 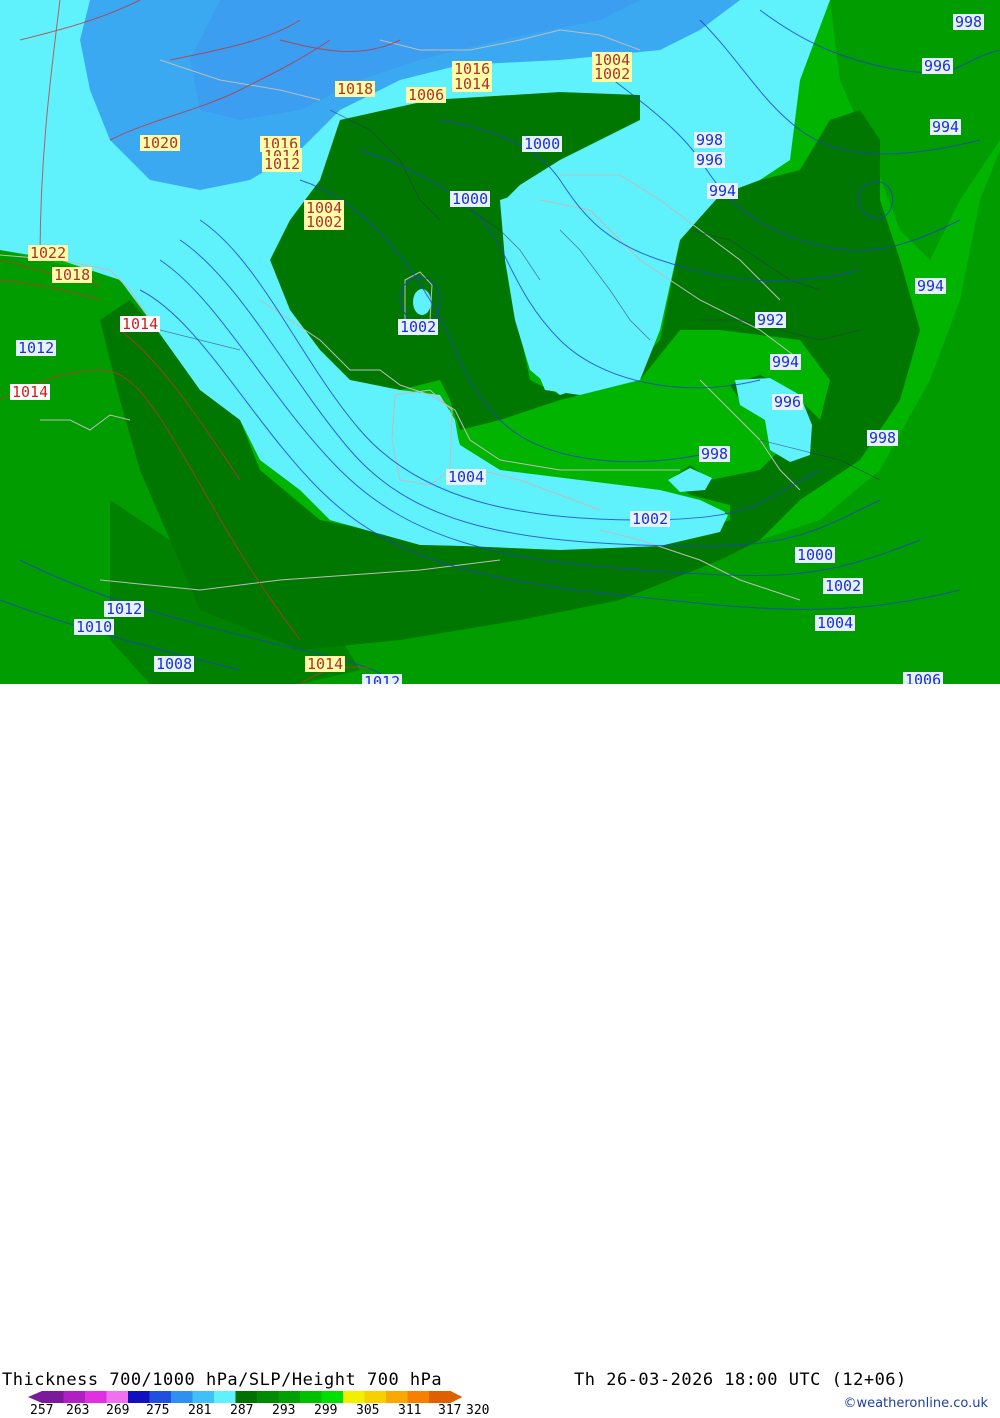 I want to click on thickness-color-scale, so click(x=245, y=1397).